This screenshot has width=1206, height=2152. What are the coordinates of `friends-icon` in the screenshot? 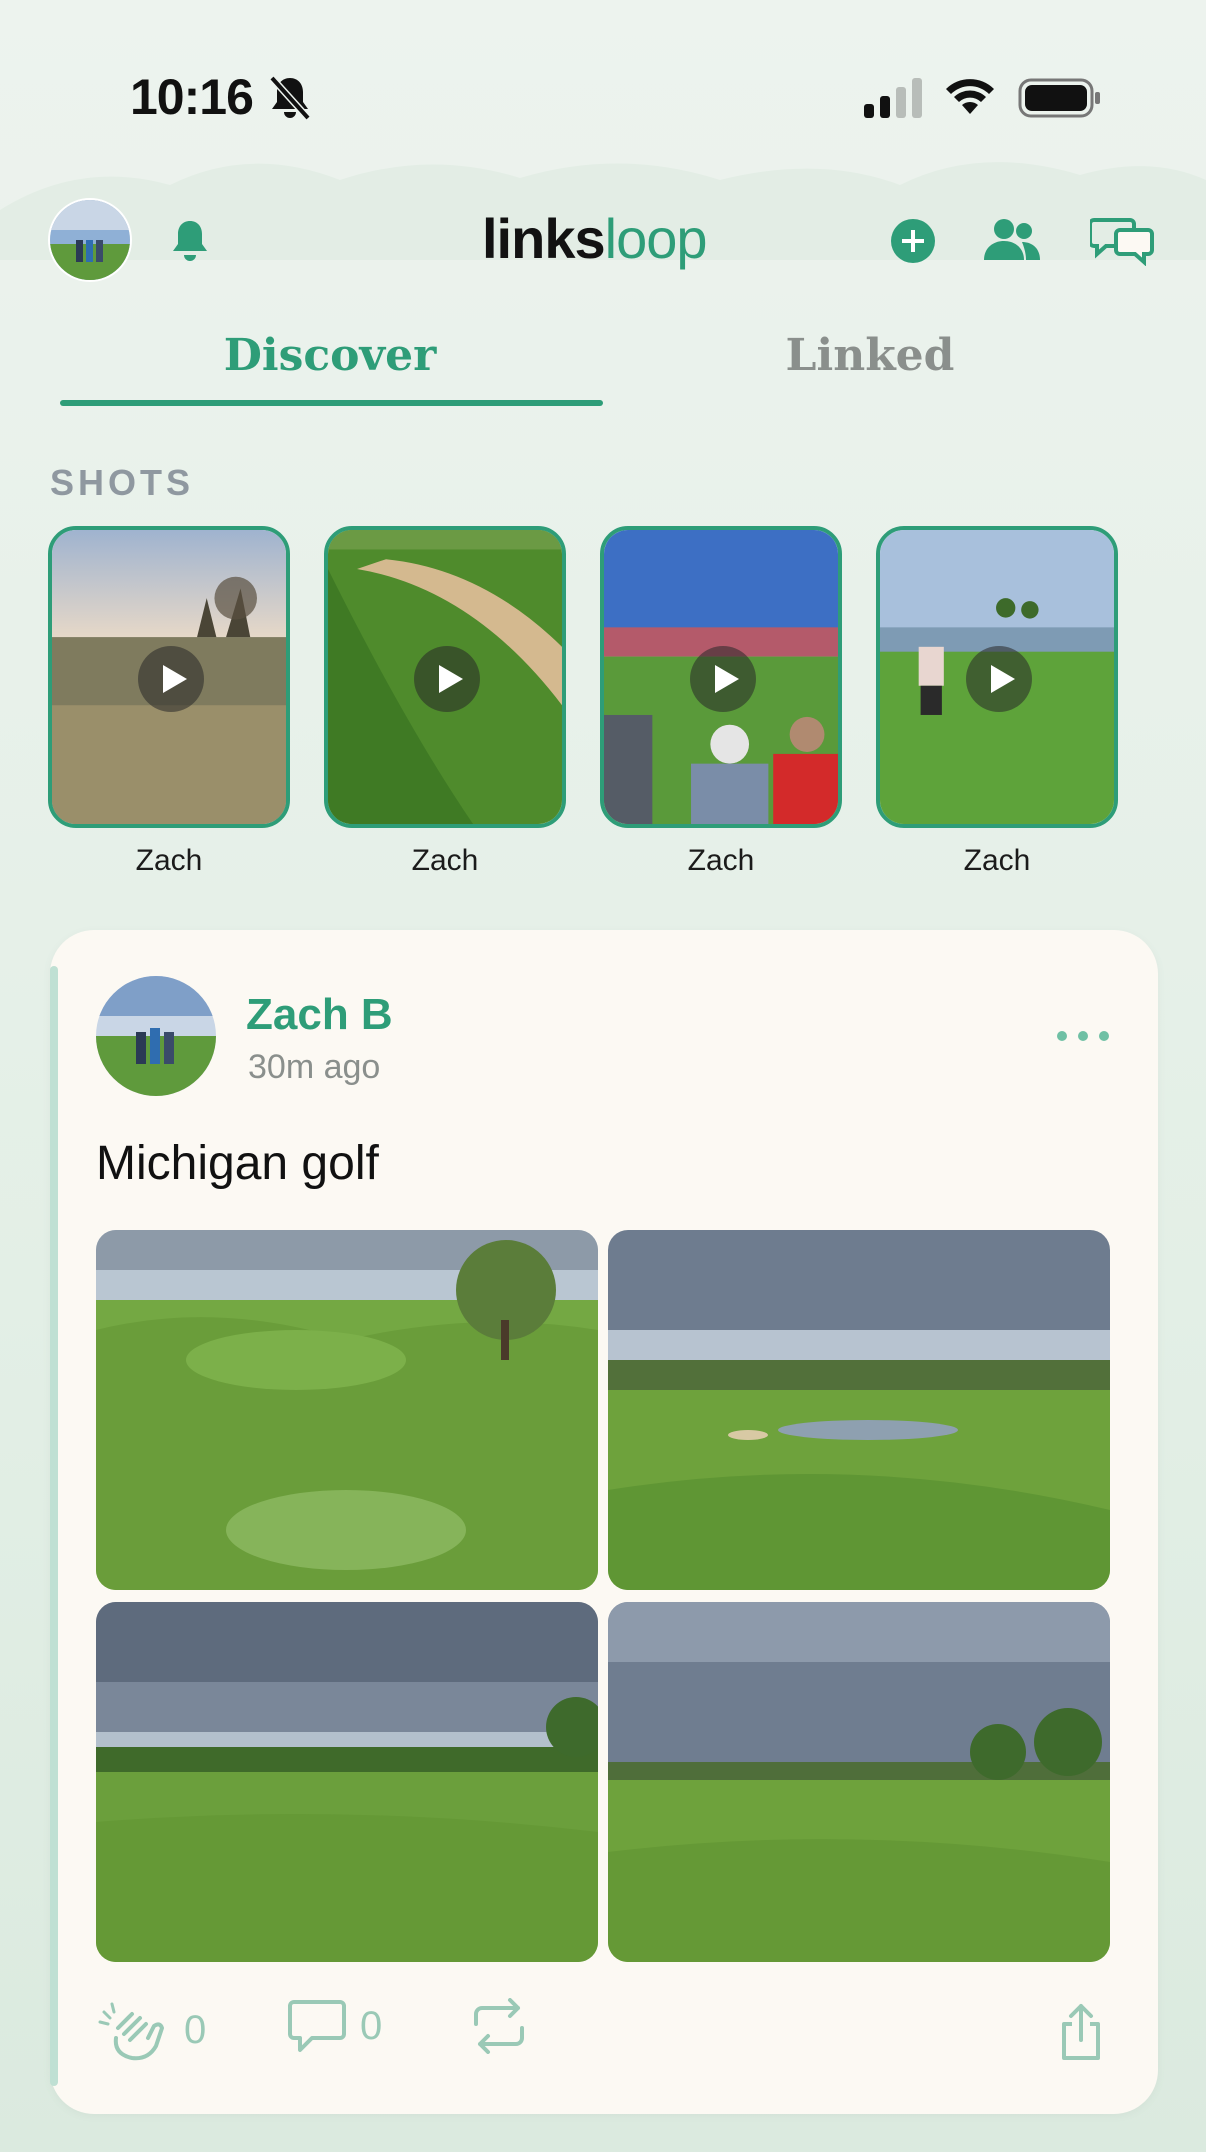 It's located at (1012, 240).